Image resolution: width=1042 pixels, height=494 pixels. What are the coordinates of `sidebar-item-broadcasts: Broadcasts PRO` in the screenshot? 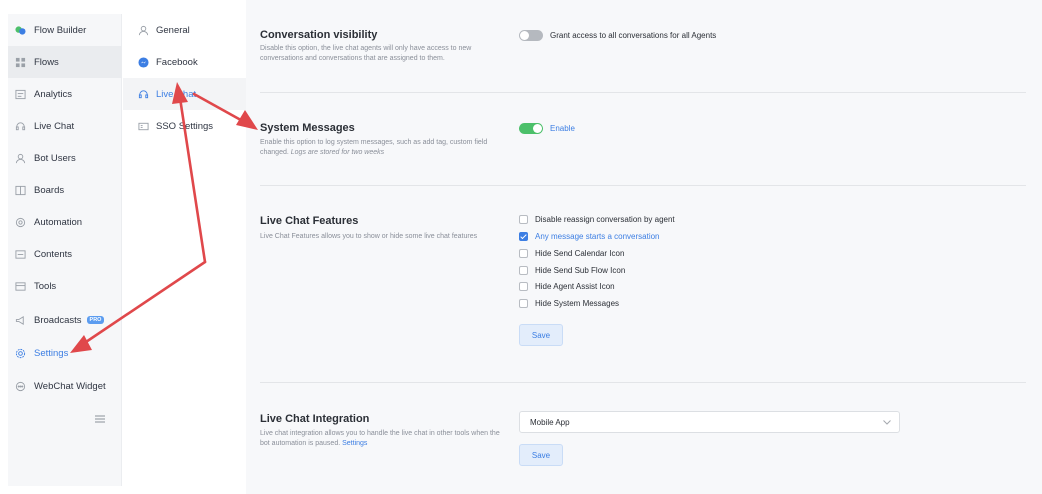 It's located at (65, 320).